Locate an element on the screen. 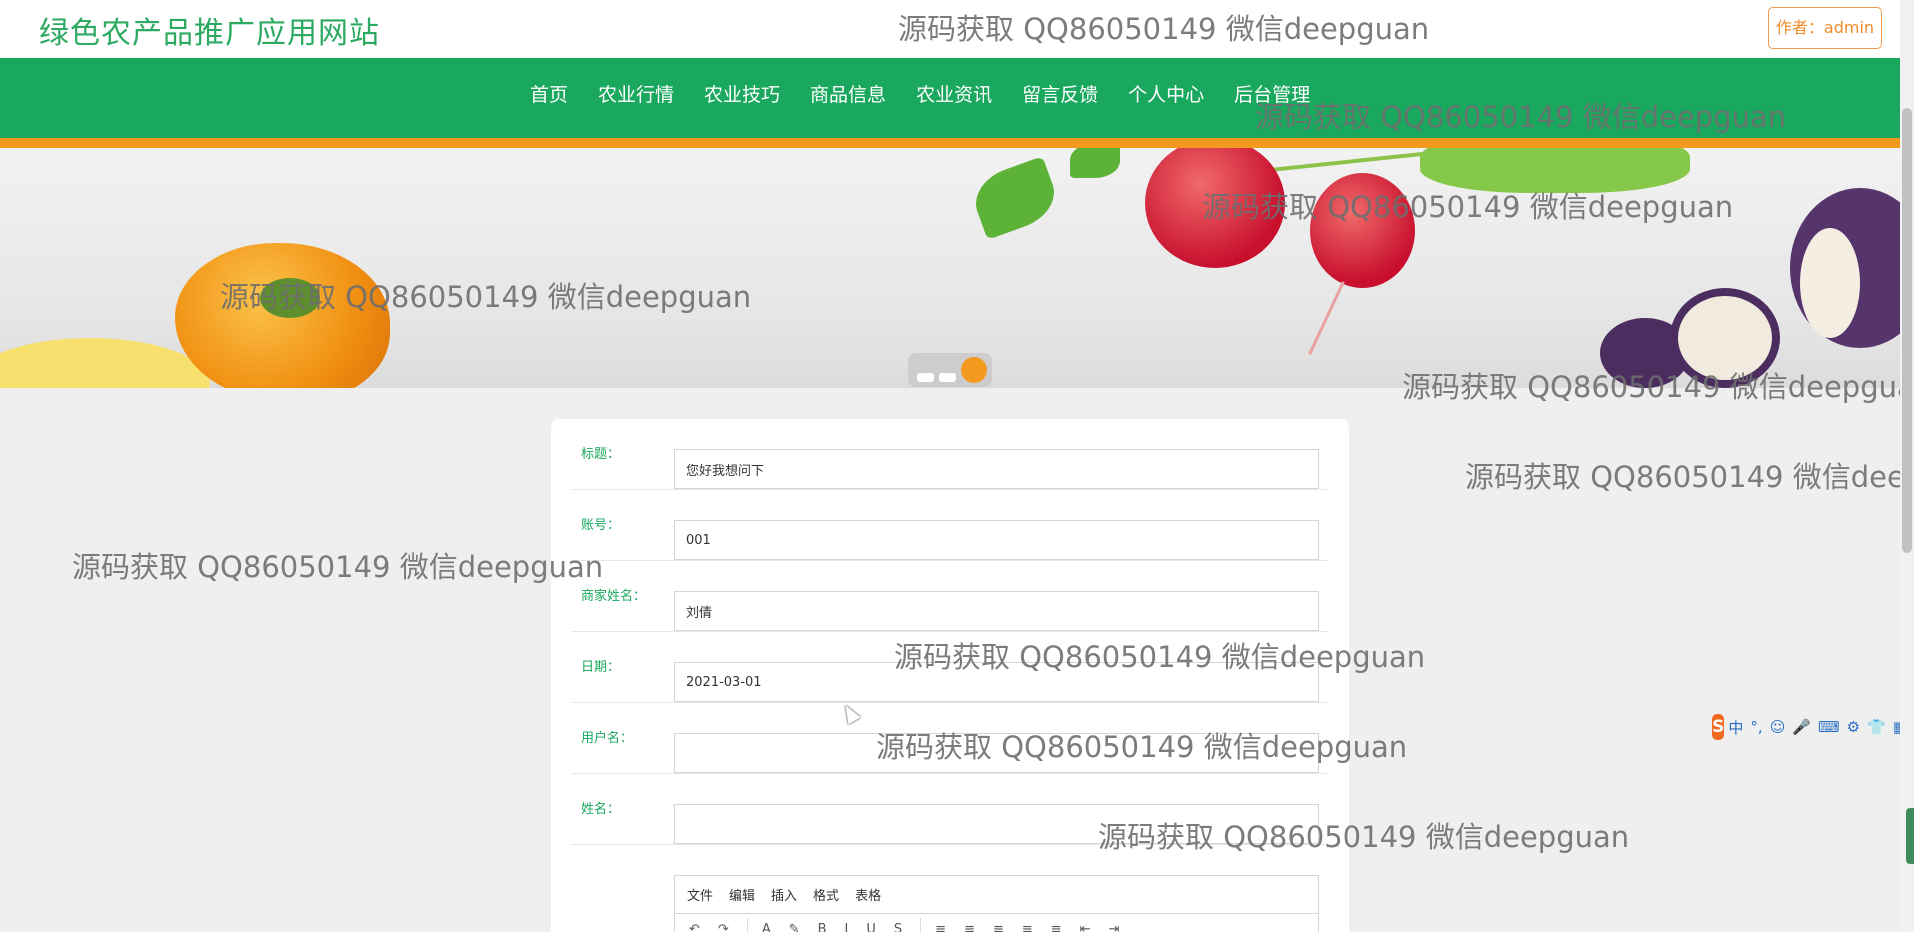 The image size is (1914, 932). banner-pepper-stem is located at coordinates (290, 298).